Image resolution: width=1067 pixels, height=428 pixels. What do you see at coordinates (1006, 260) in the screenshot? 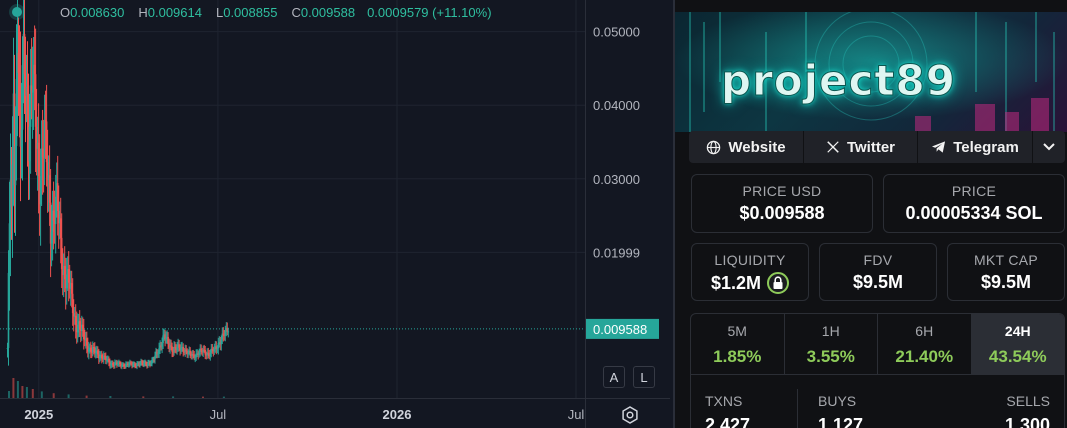
I see `mkt-cap-label: MKT CAP` at bounding box center [1006, 260].